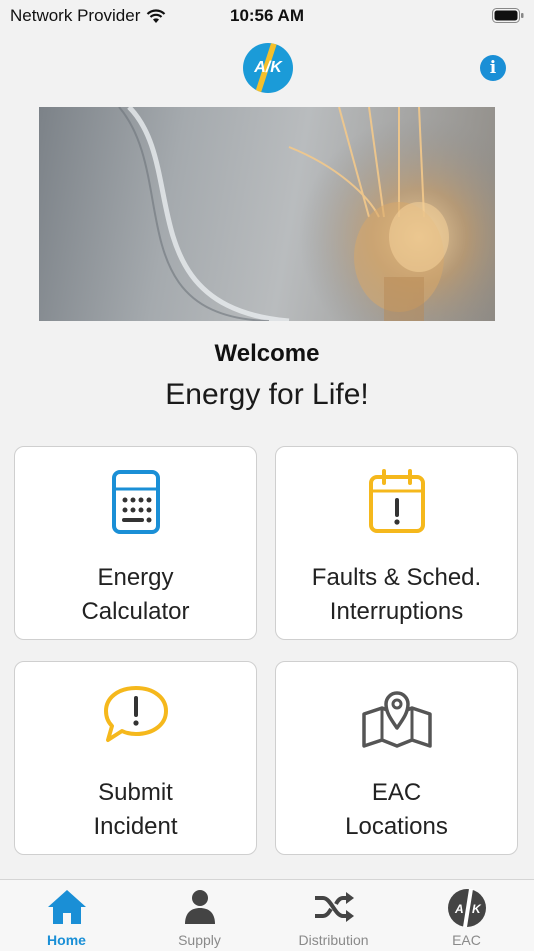 The width and height of the screenshot is (534, 951). I want to click on home-icon, so click(66, 907).